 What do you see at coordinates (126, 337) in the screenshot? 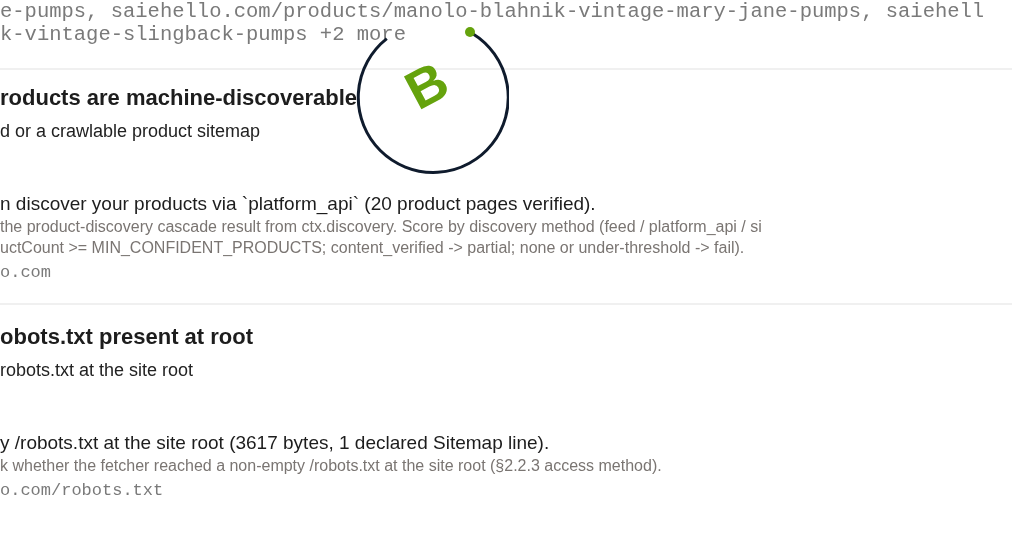
I see `check-title: obots.txt present at root` at bounding box center [126, 337].